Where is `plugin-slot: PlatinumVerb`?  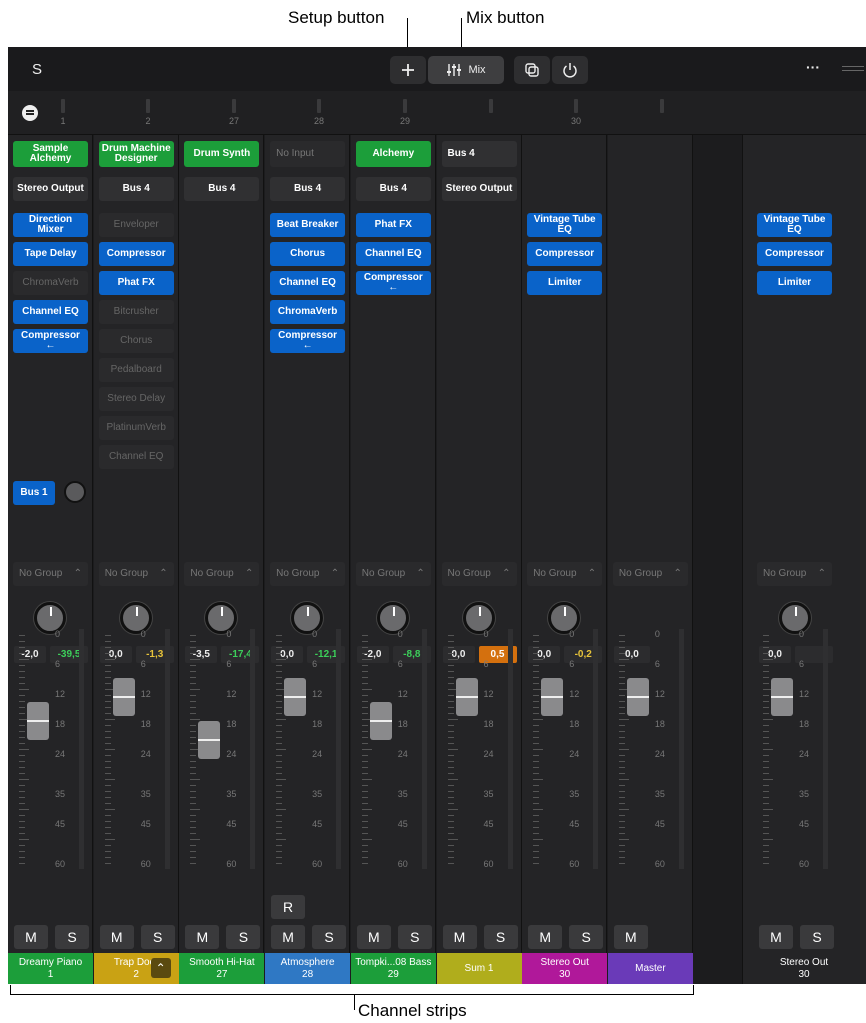
plugin-slot: PlatinumVerb is located at coordinates (136, 428).